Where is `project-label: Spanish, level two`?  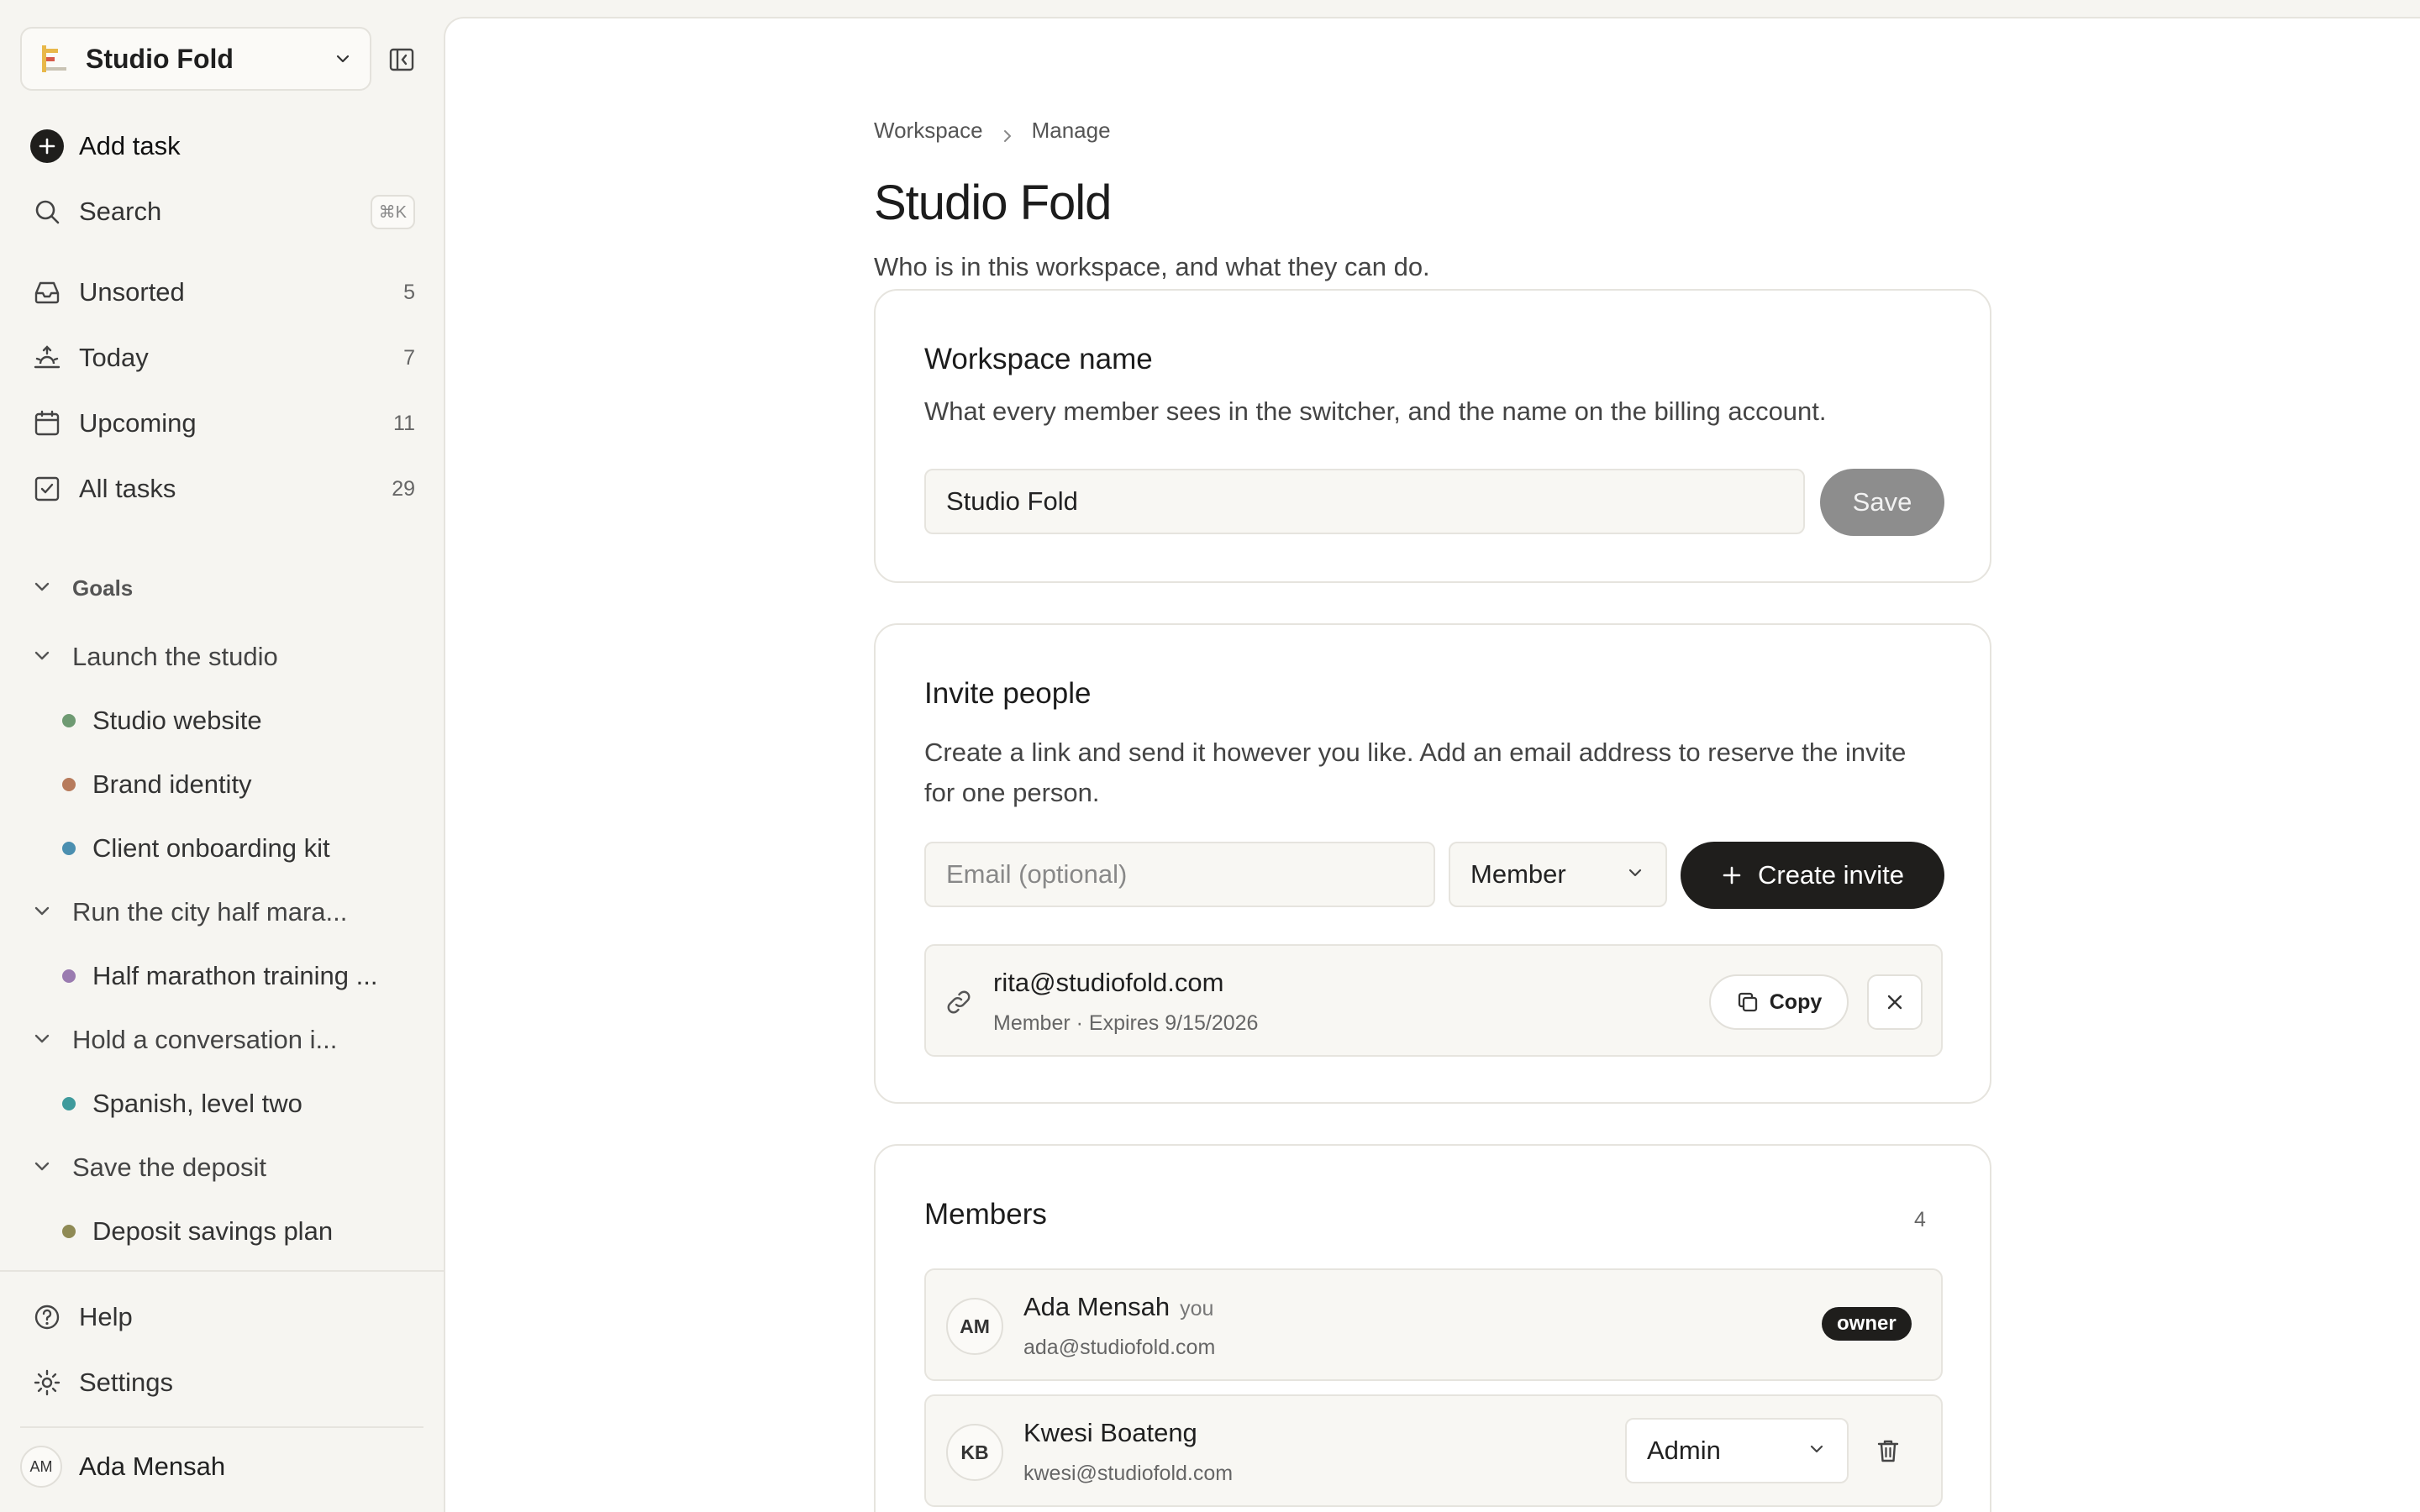
project-label: Spanish, level two is located at coordinates (197, 1103).